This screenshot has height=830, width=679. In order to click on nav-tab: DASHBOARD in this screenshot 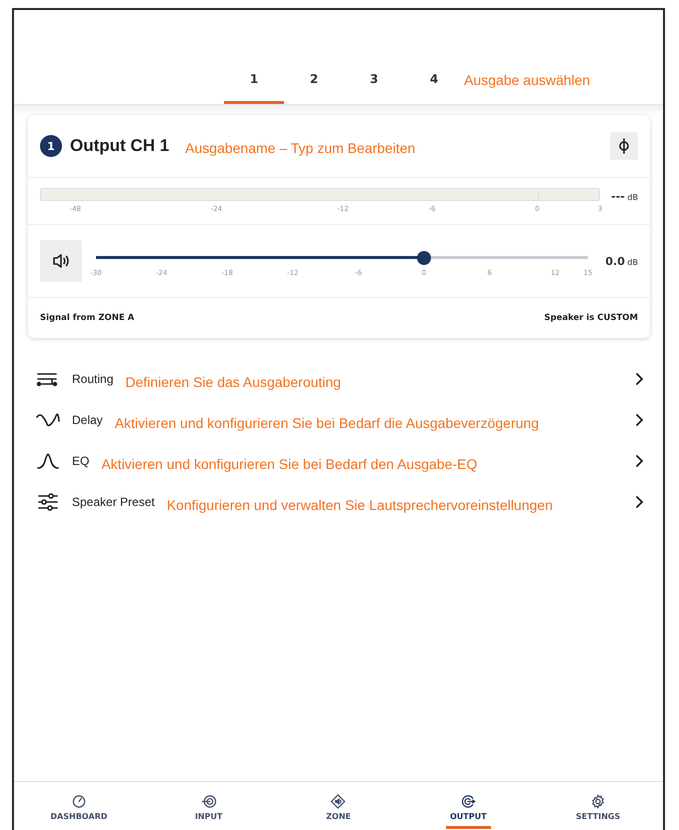, I will do `click(79, 806)`.